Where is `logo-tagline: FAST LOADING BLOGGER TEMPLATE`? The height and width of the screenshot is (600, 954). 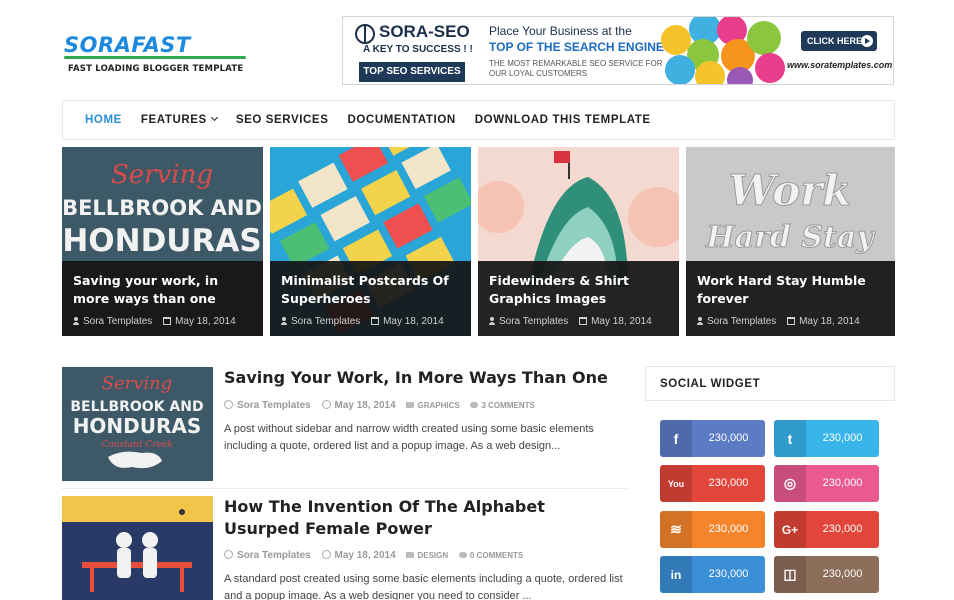
logo-tagline: FAST LOADING BLOGGER TEMPLATE is located at coordinates (156, 69).